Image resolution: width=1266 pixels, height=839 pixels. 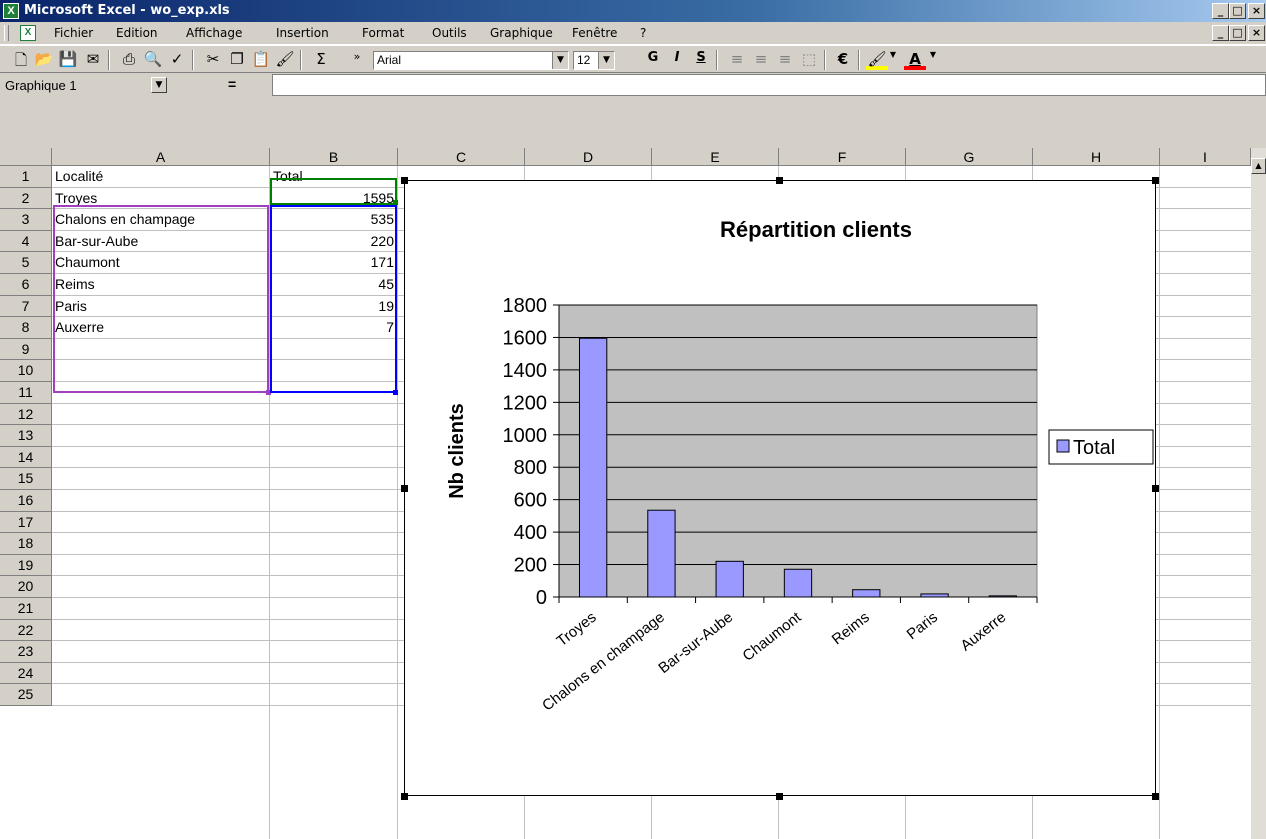 I want to click on row-header-3: 3, so click(x=26, y=220).